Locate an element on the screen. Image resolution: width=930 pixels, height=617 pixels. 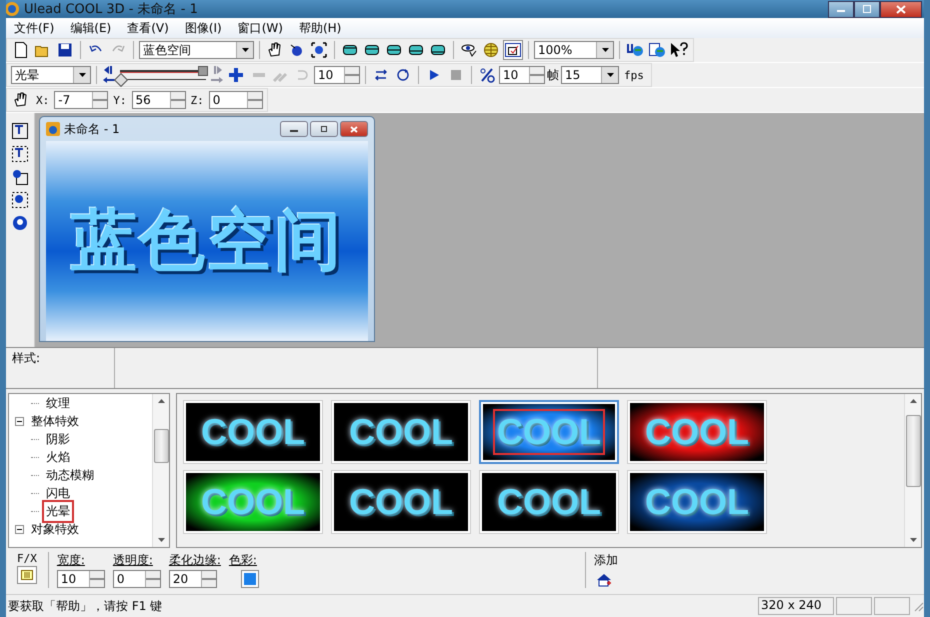
insert-text-button is located at coordinates (20, 131).